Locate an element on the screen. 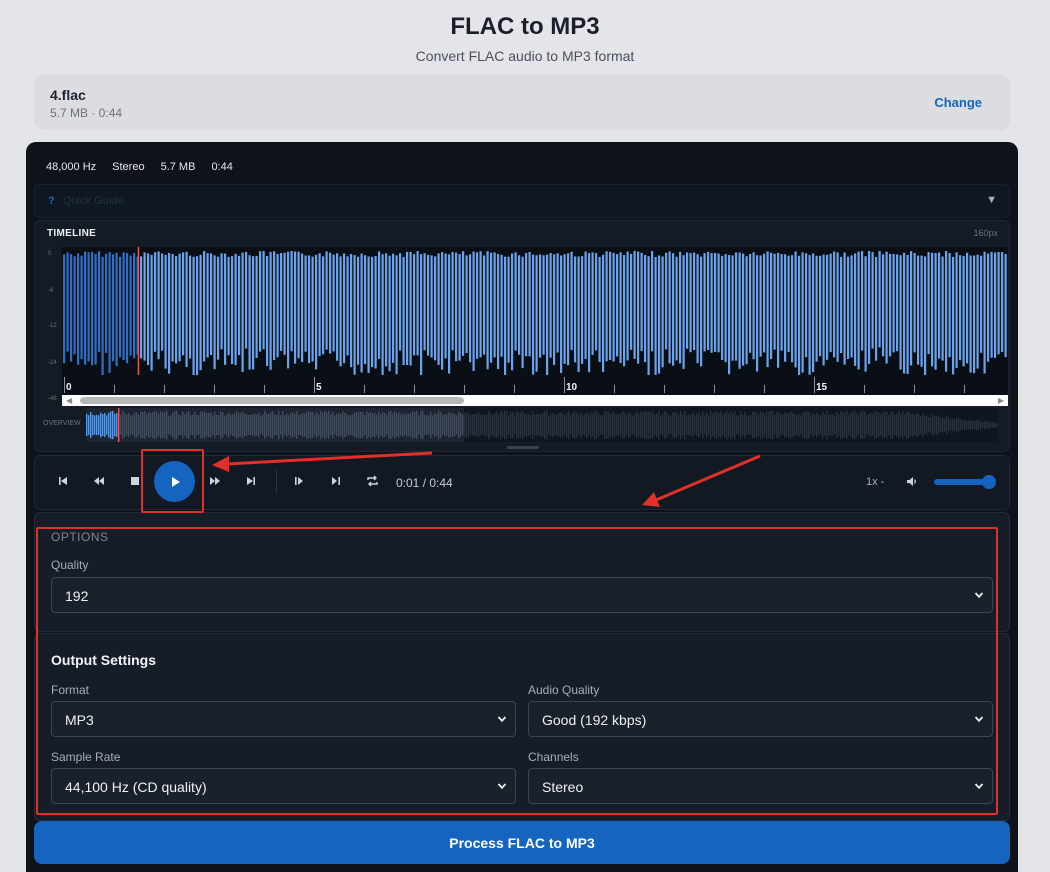 This screenshot has width=1050, height=872. quality-select: 192 is located at coordinates (522, 595).